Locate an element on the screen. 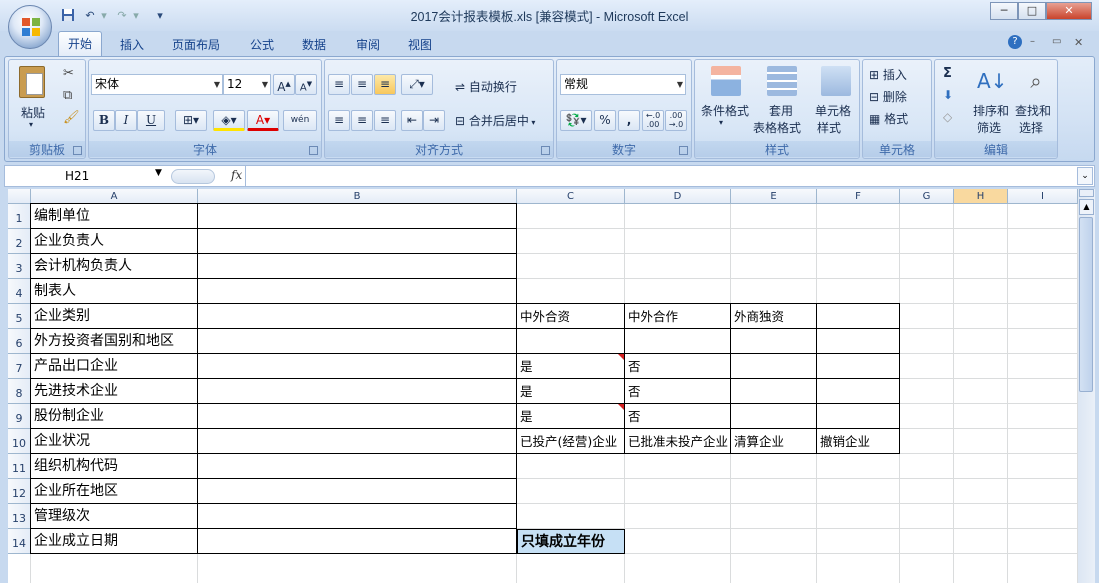  cell-c9: 是 is located at coordinates (571, 416).